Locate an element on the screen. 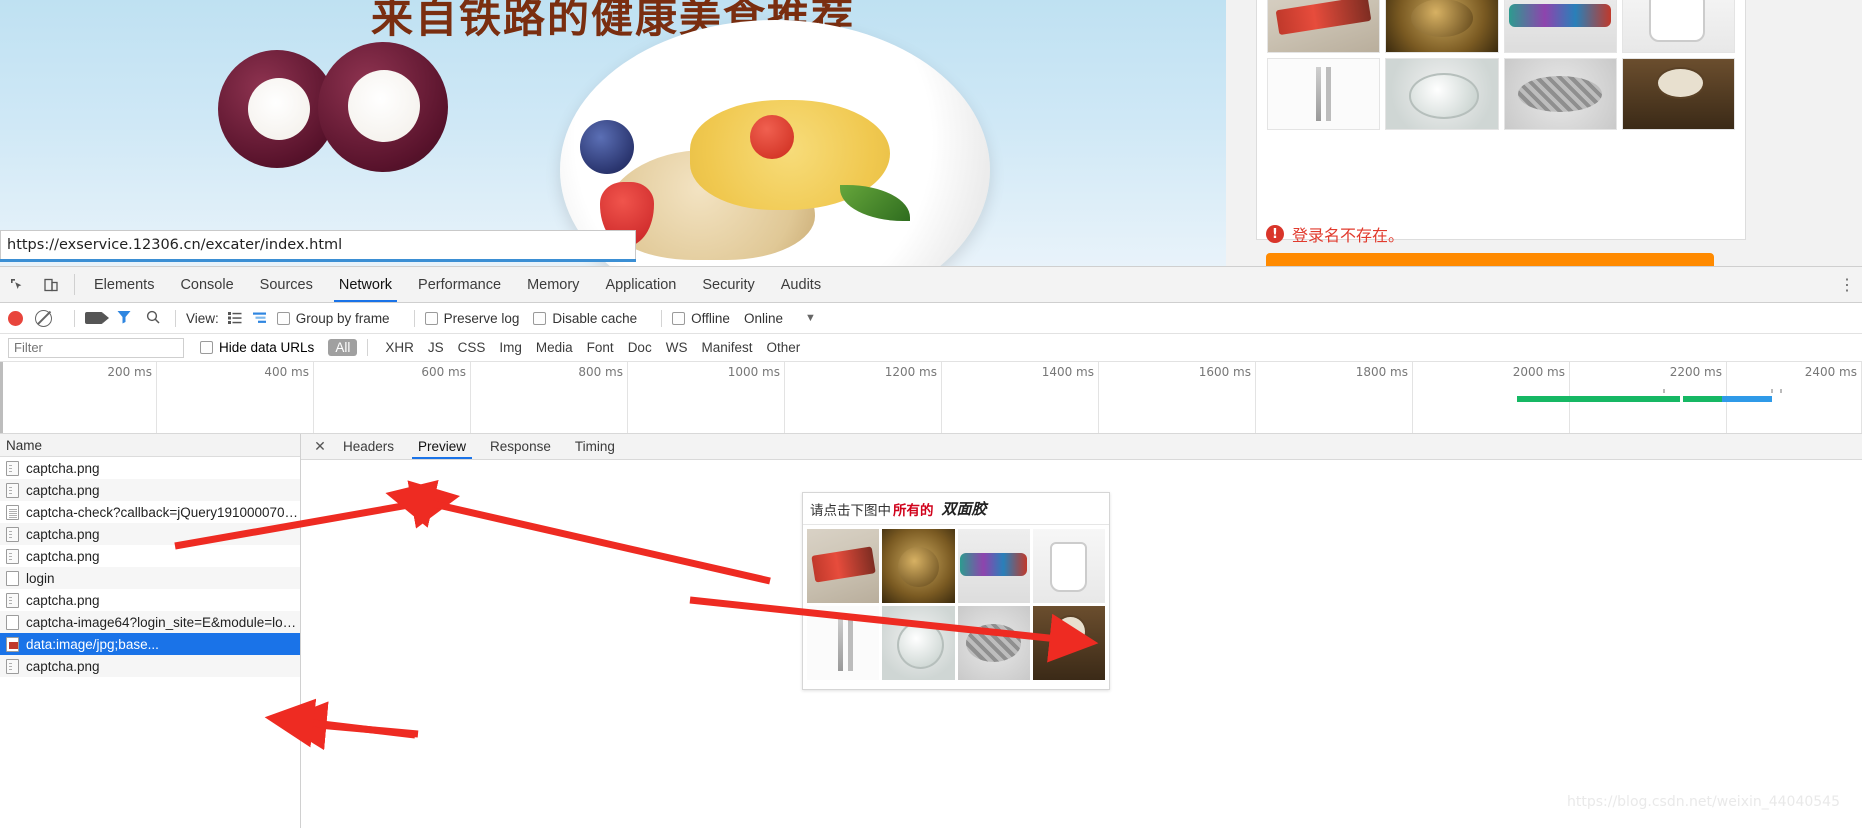 The image size is (1862, 828). detail-tab-preview: Preview is located at coordinates (442, 446).